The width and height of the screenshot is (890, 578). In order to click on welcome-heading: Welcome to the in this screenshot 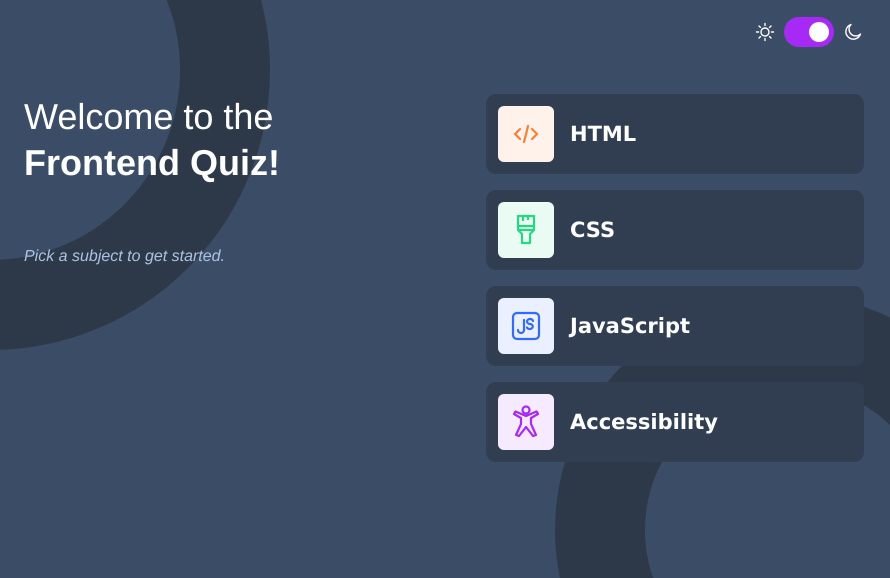, I will do `click(149, 117)`.